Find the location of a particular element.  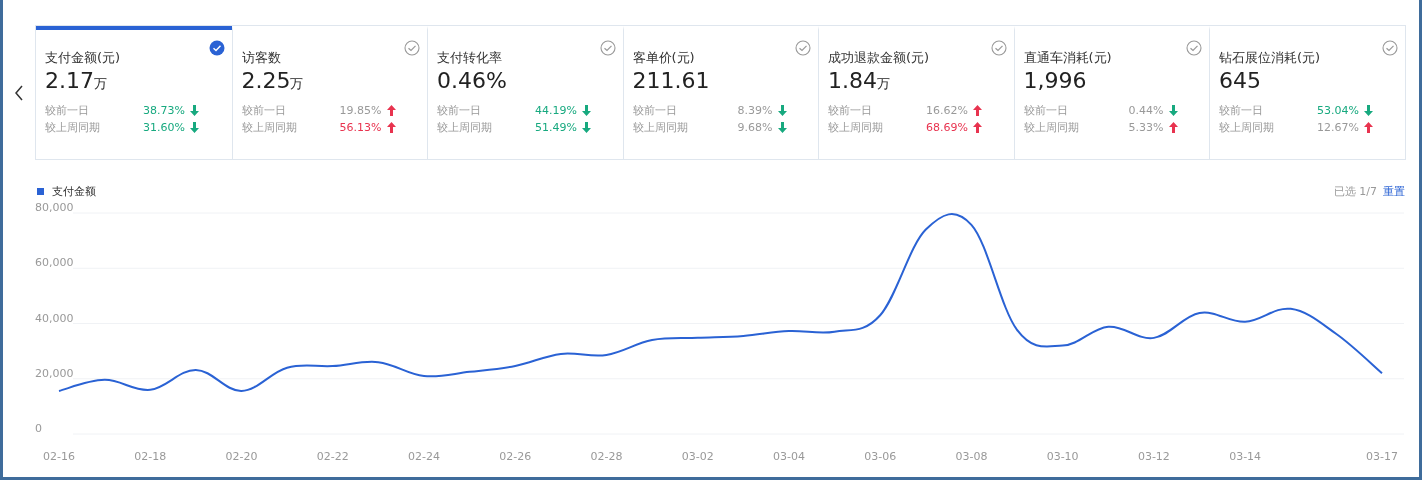

x-axis-label: 03-06 is located at coordinates (880, 456).